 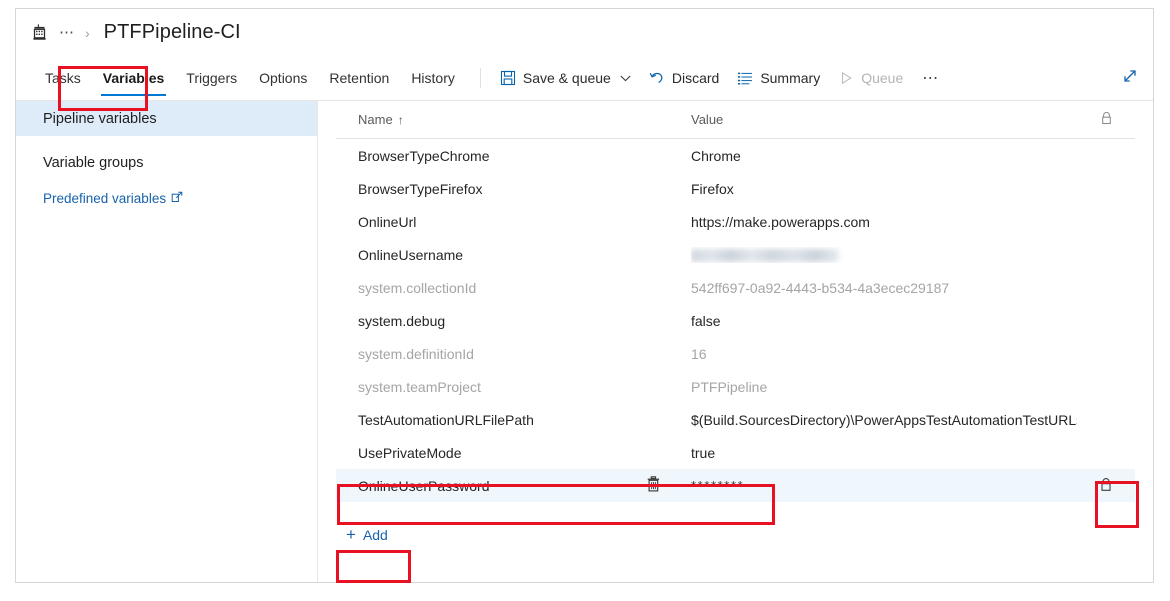 What do you see at coordinates (166, 162) in the screenshot?
I see `sidebar-item-variable-groups: Variable groups` at bounding box center [166, 162].